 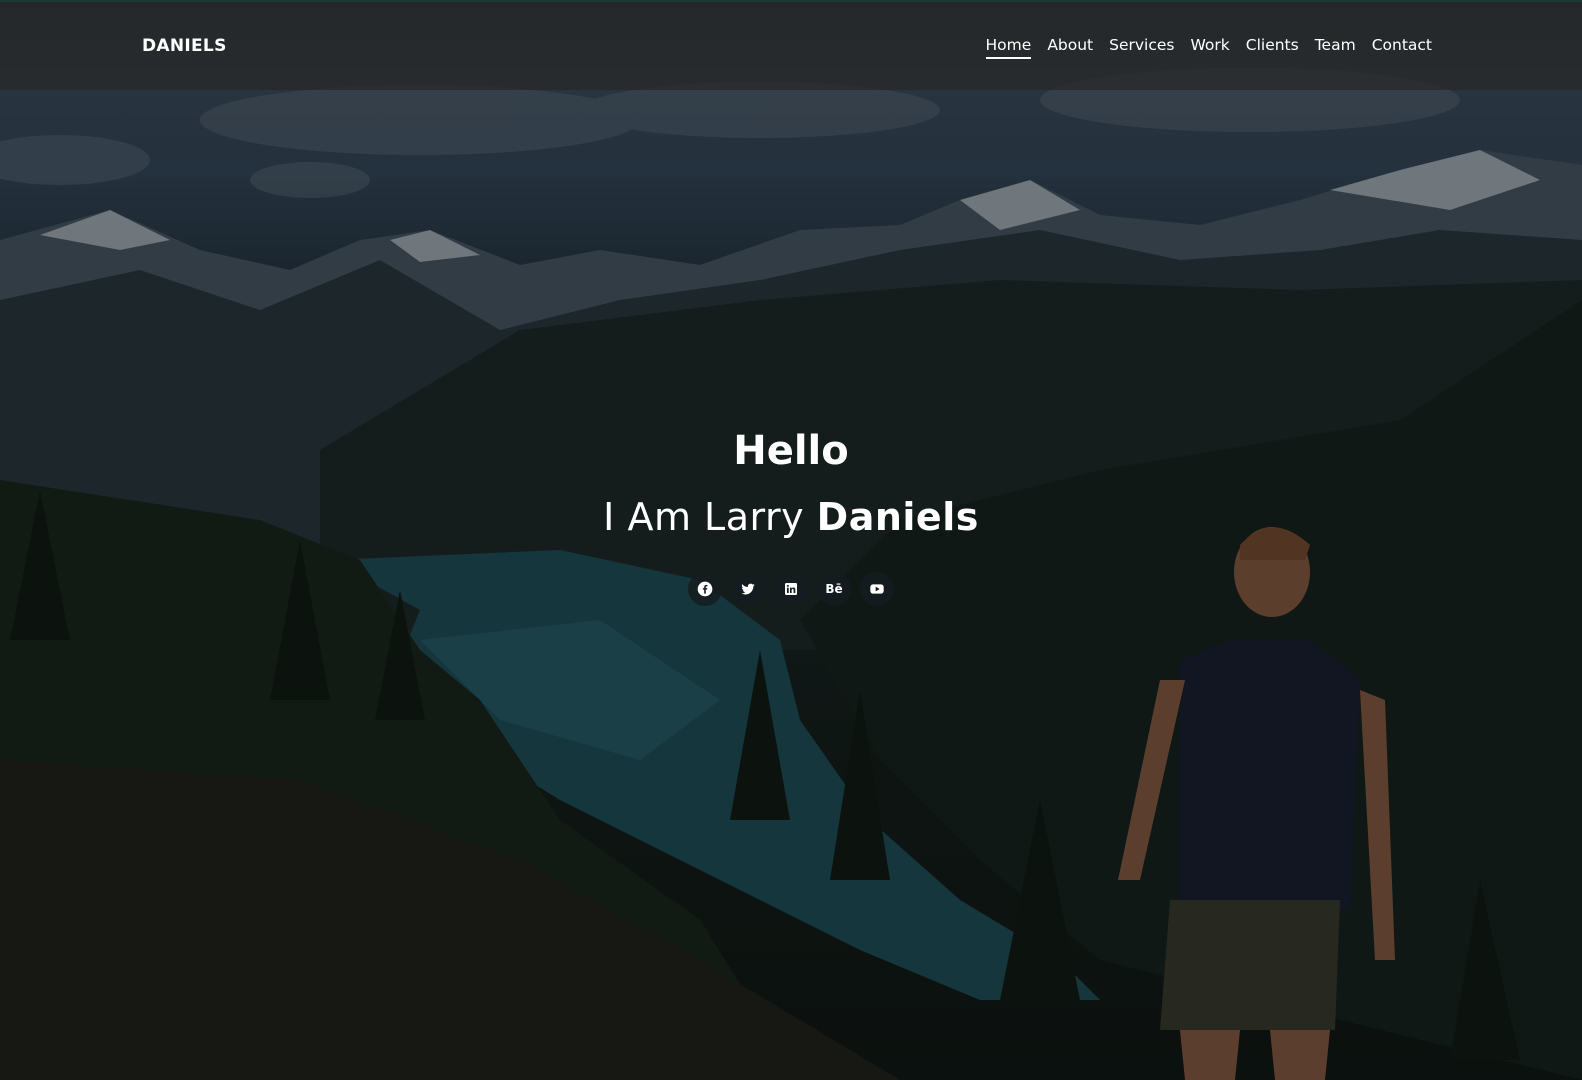 What do you see at coordinates (1008, 47) in the screenshot?
I see `nav-home: Home` at bounding box center [1008, 47].